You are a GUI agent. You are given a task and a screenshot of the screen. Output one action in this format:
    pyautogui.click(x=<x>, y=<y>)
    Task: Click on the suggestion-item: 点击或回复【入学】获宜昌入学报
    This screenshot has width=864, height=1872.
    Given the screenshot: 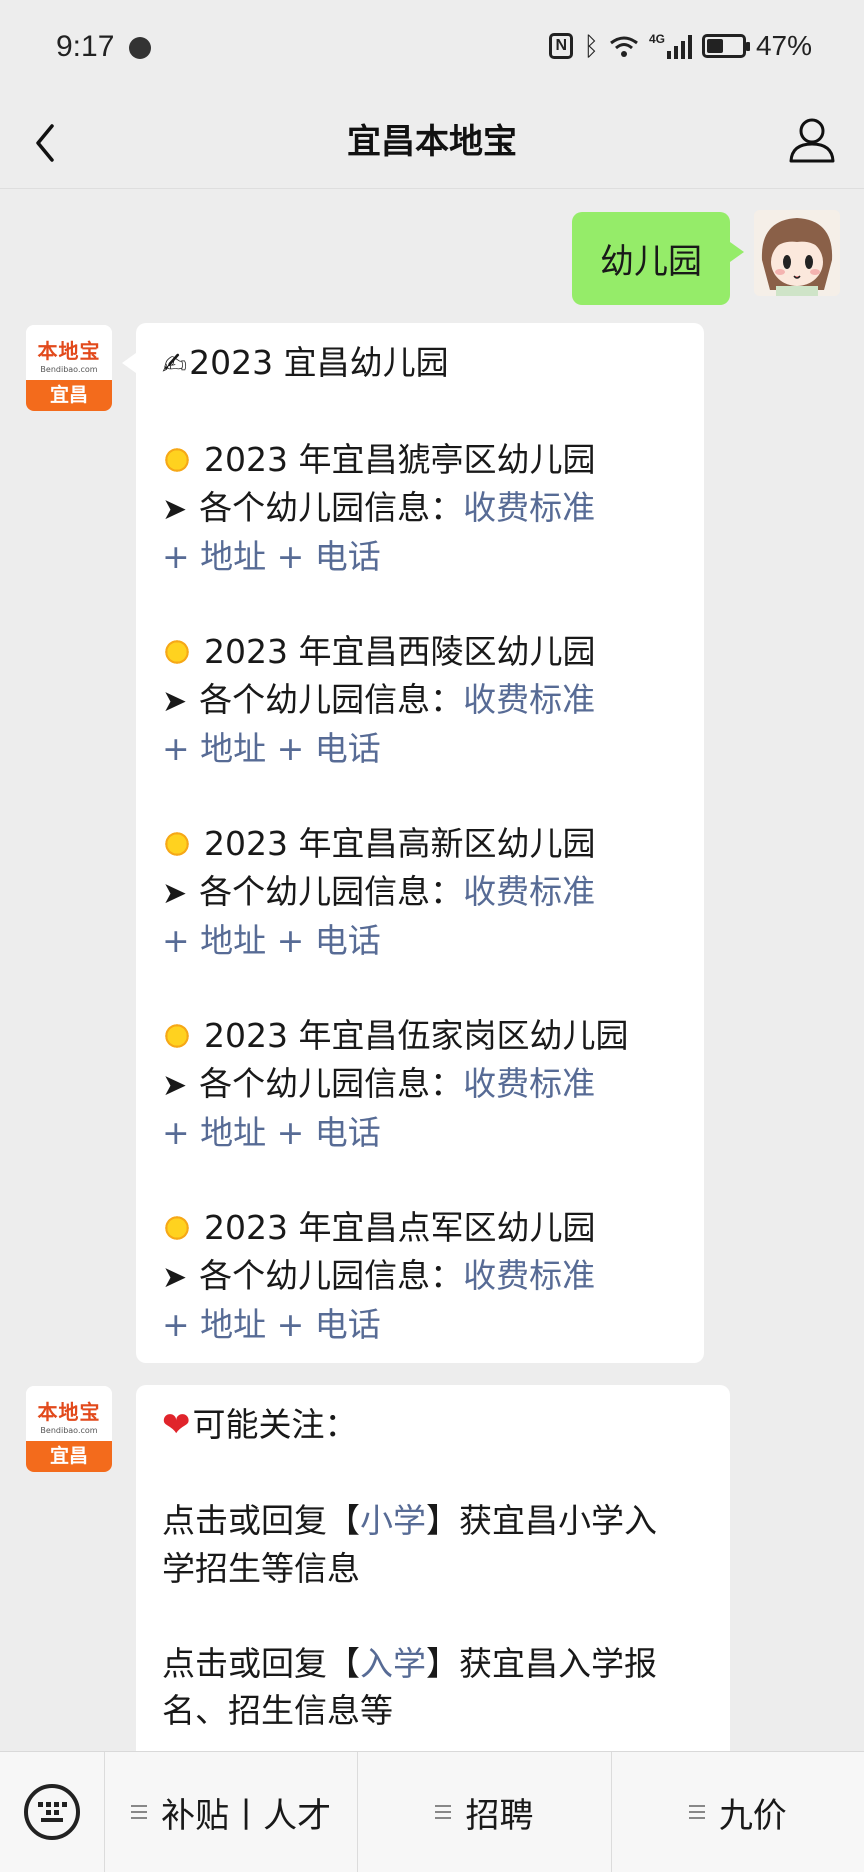 What is the action you would take?
    pyautogui.click(x=409, y=1663)
    